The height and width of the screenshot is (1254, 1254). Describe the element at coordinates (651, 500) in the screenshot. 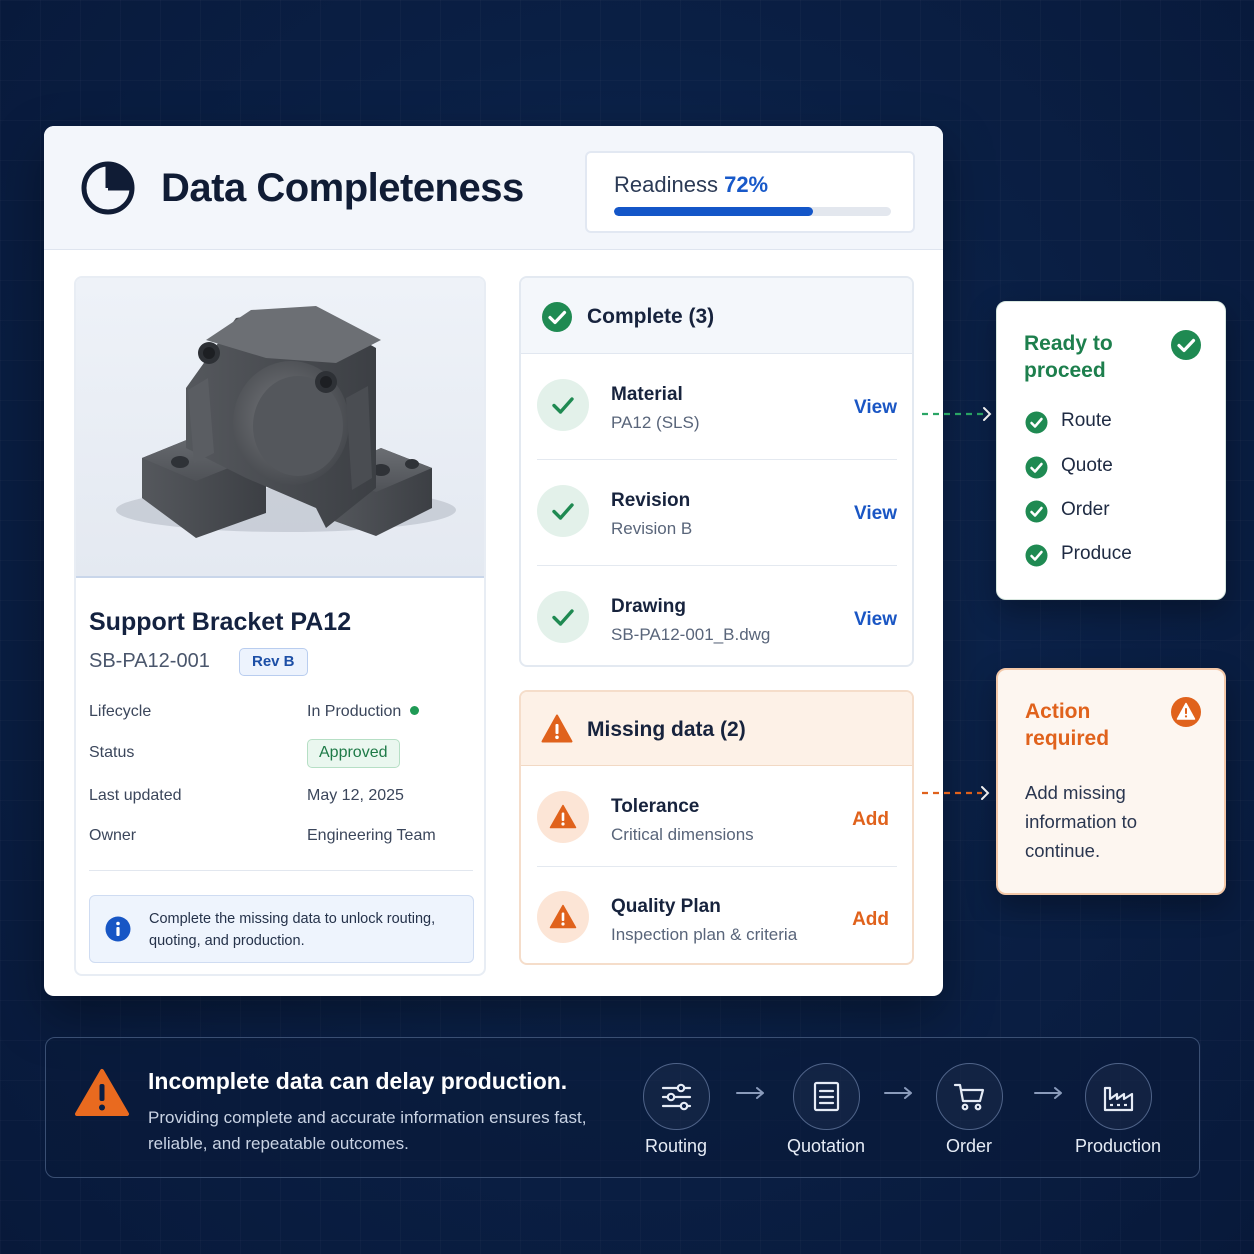

I see `item-title: Revision` at that location.